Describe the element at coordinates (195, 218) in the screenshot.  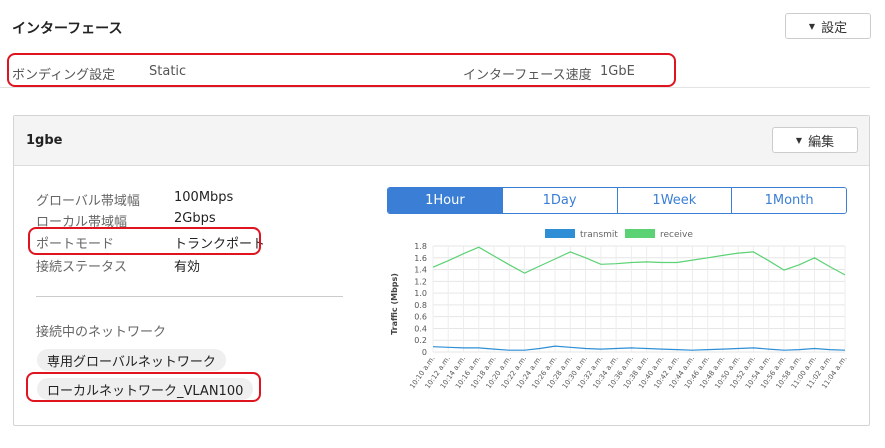
I see `local-bandwidth-value: 2Gbps` at that location.